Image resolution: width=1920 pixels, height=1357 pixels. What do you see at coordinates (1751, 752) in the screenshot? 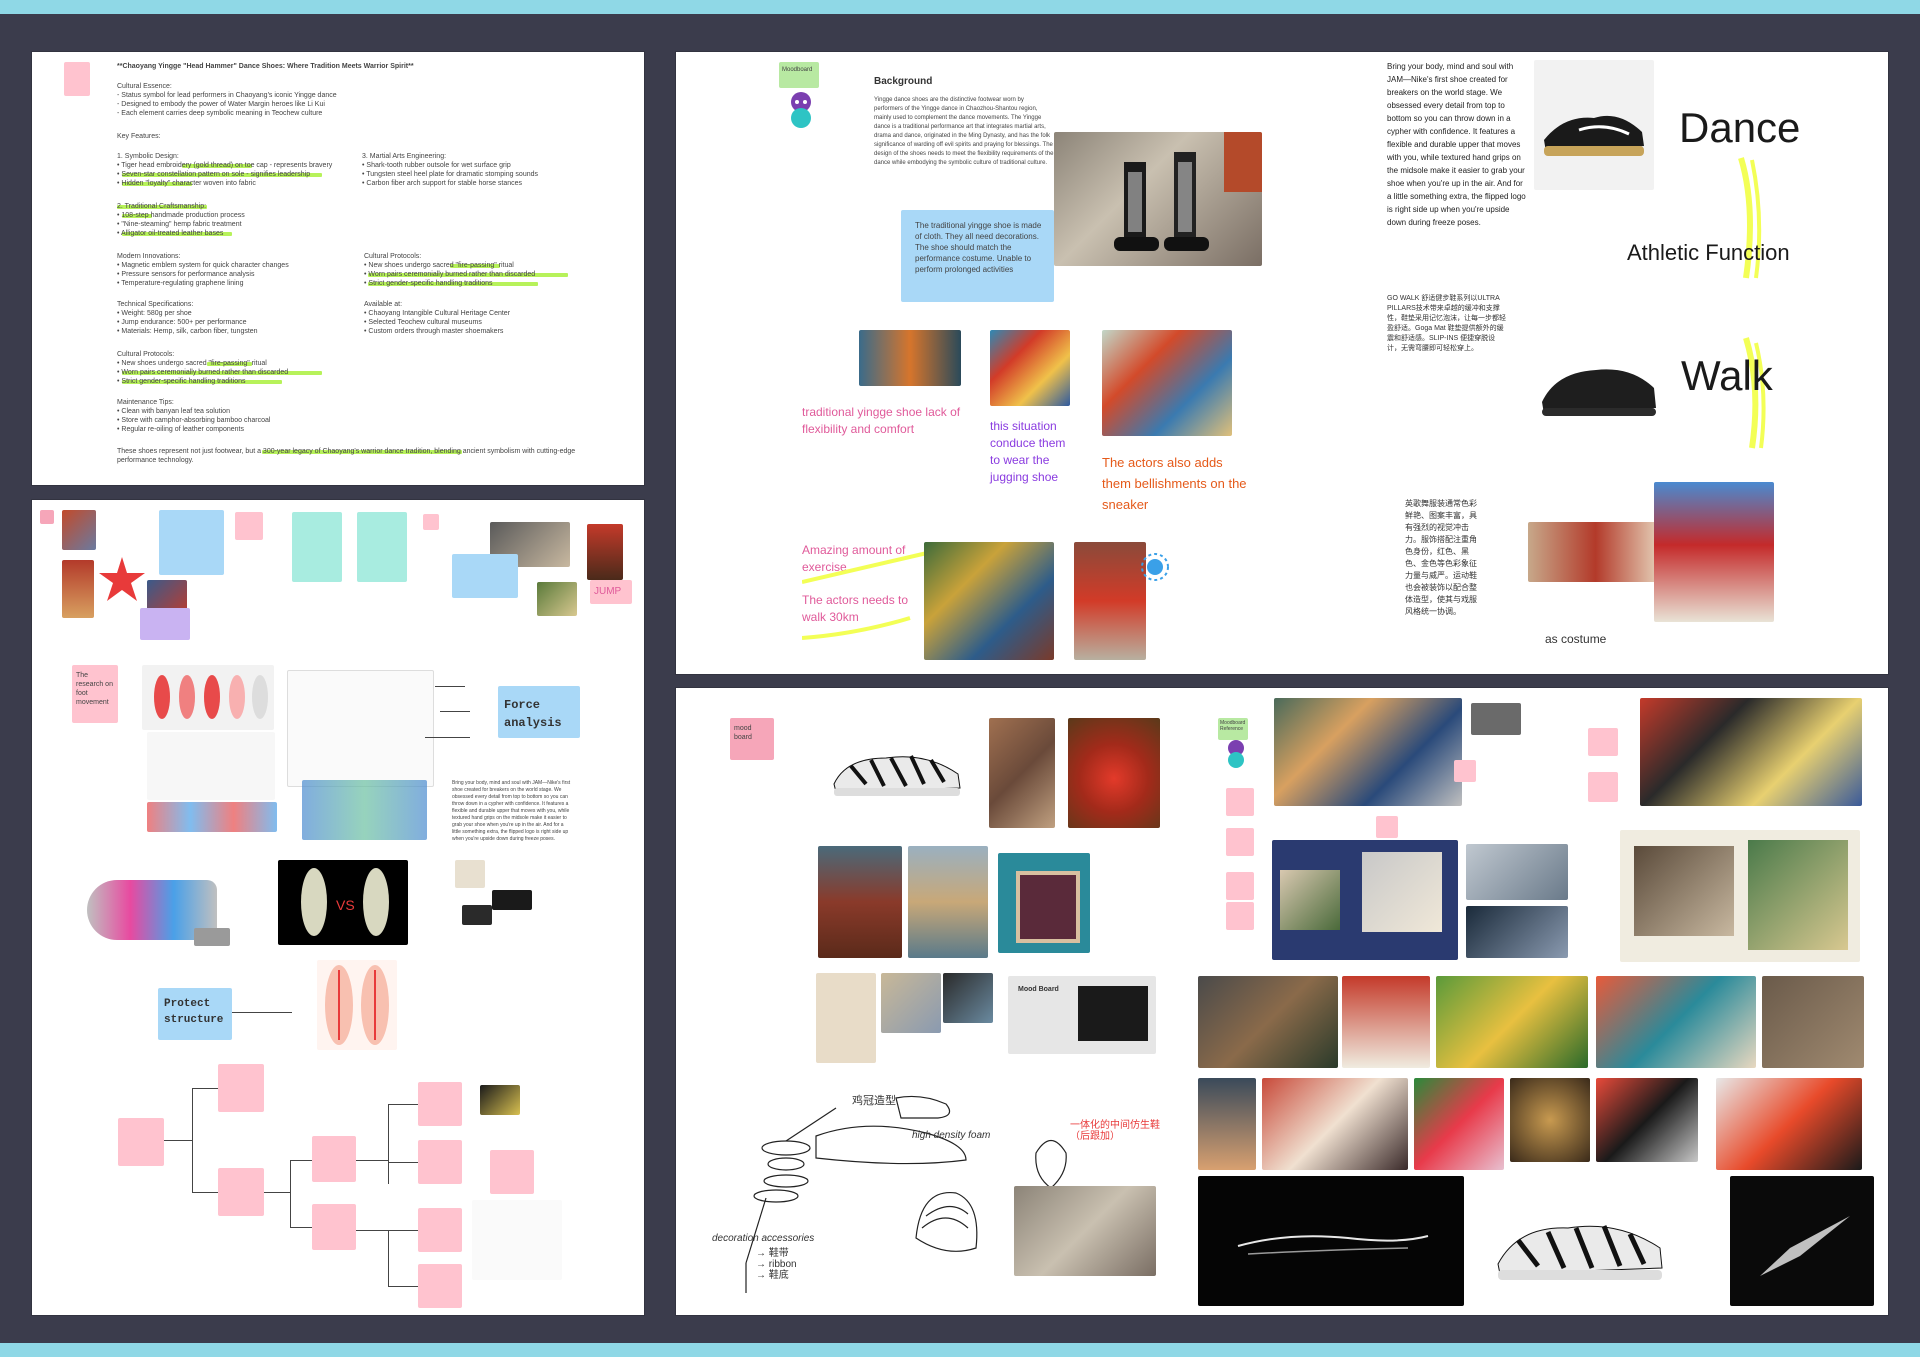
I see `red-orange-collage-photo` at bounding box center [1751, 752].